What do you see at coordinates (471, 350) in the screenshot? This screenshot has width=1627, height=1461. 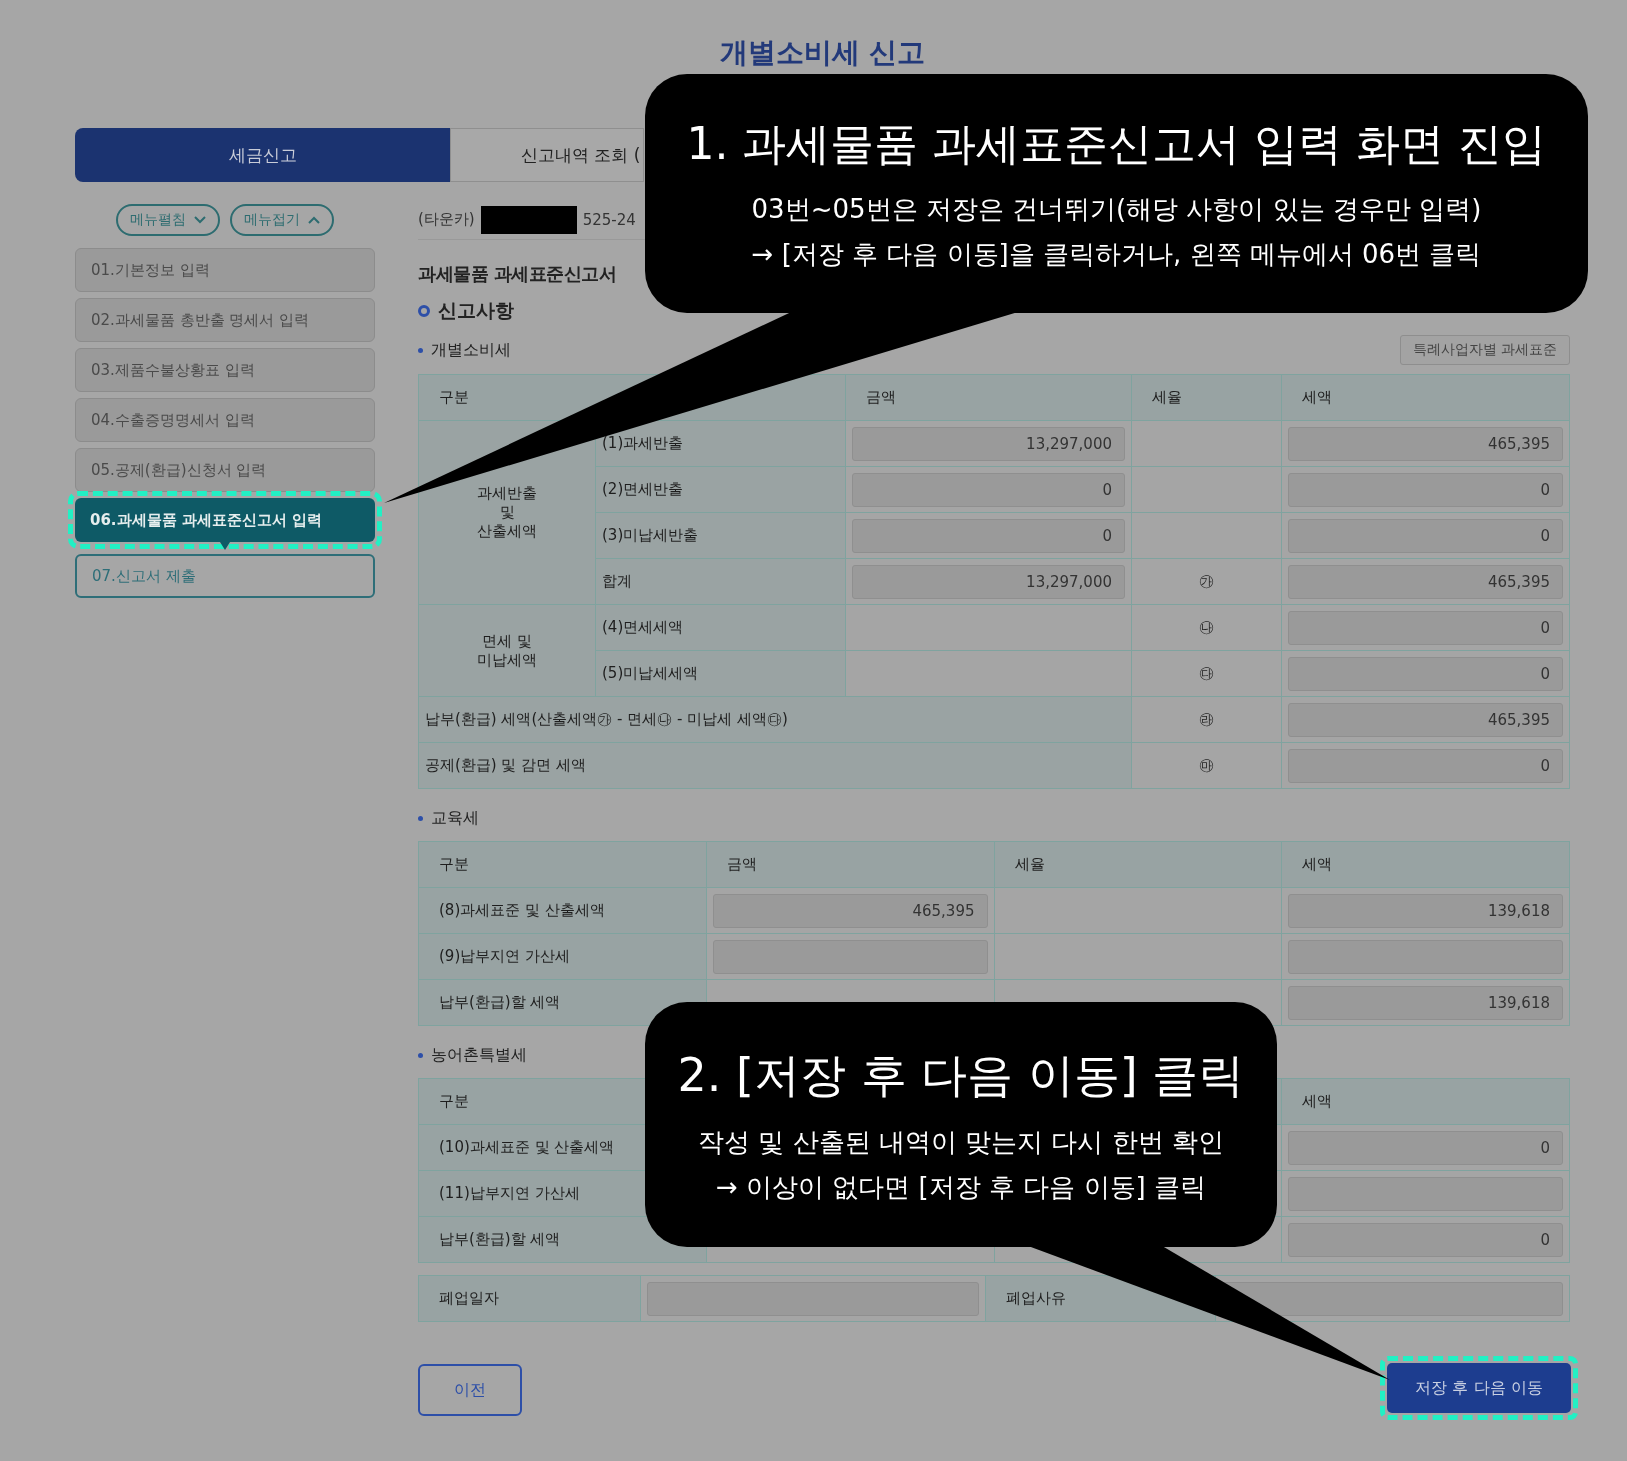 I see `subsection-title: 개별소비세` at bounding box center [471, 350].